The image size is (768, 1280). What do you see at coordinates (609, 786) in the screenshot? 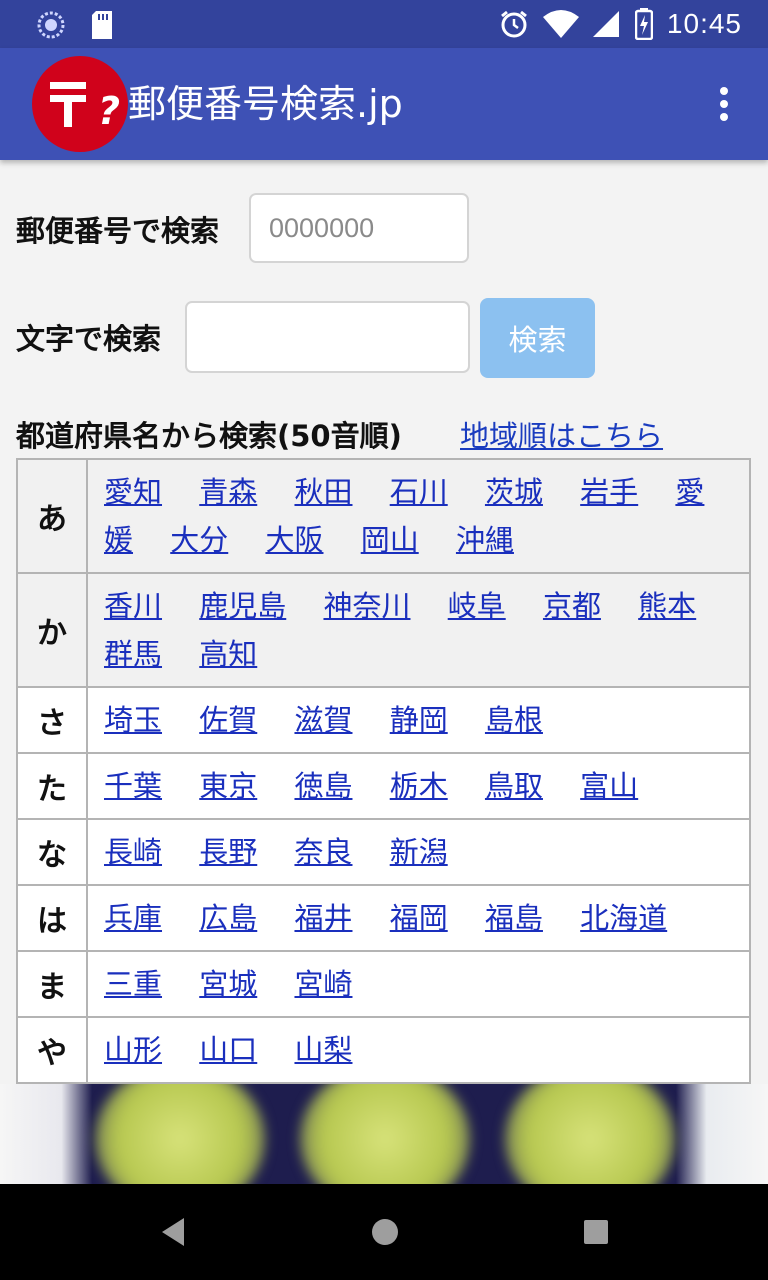
I see `prefecture-link: 富山` at bounding box center [609, 786].